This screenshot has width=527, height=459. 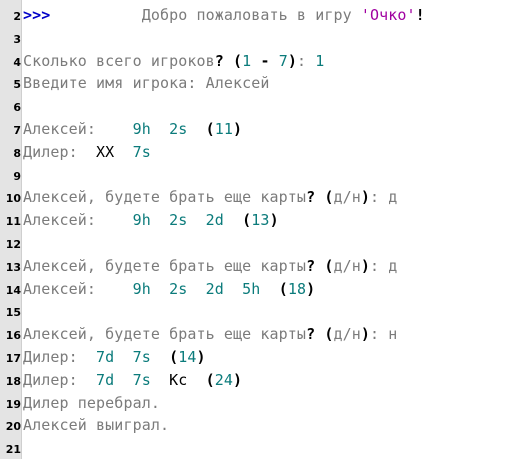 I want to click on line-number: 17, so click(x=13, y=358).